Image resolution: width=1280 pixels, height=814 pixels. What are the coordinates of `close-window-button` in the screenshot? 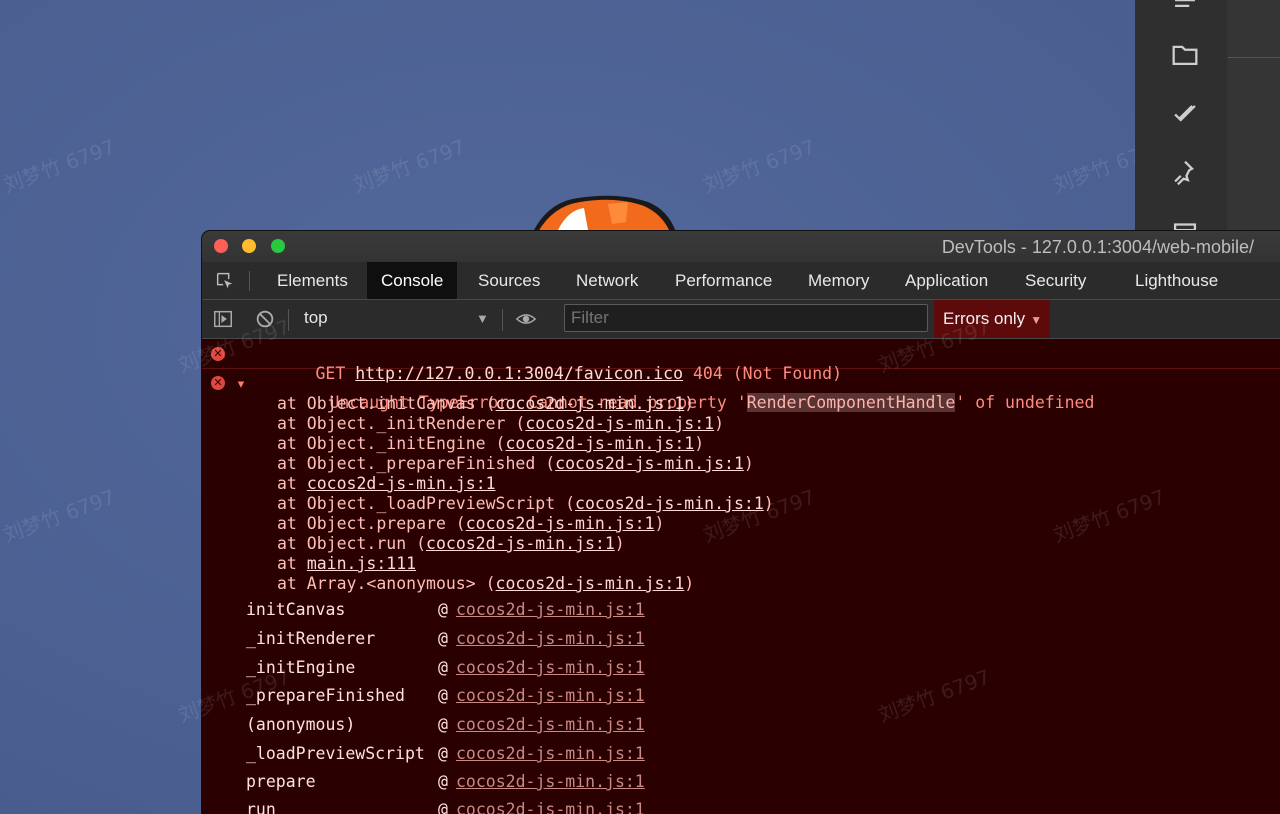 It's located at (221, 246).